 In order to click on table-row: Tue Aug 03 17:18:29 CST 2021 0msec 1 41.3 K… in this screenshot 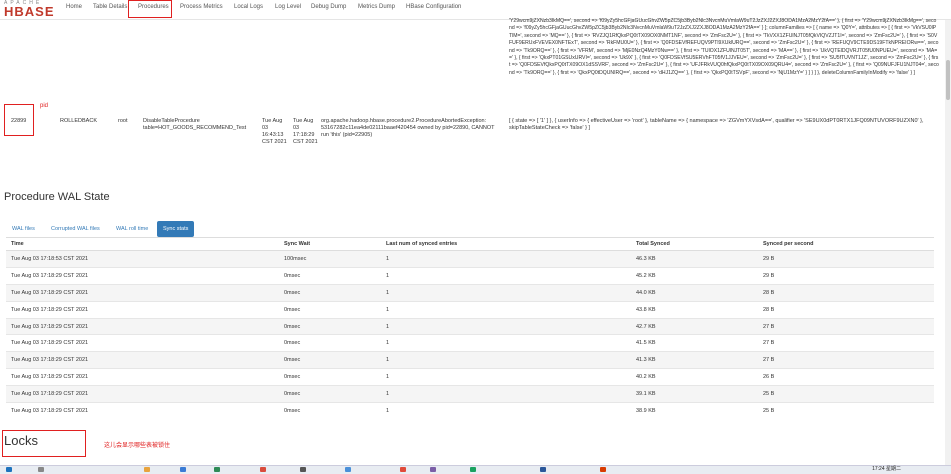, I will do `click(470, 360)`.